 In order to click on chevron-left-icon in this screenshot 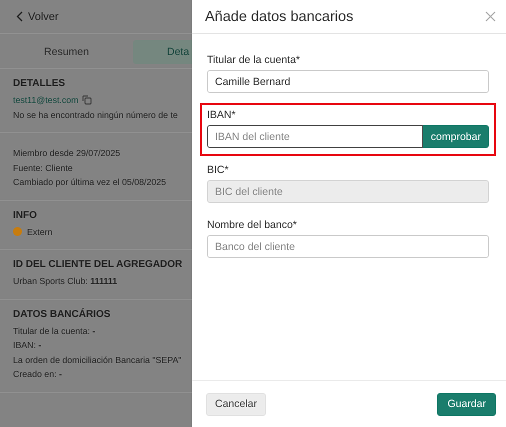, I will do `click(19, 16)`.